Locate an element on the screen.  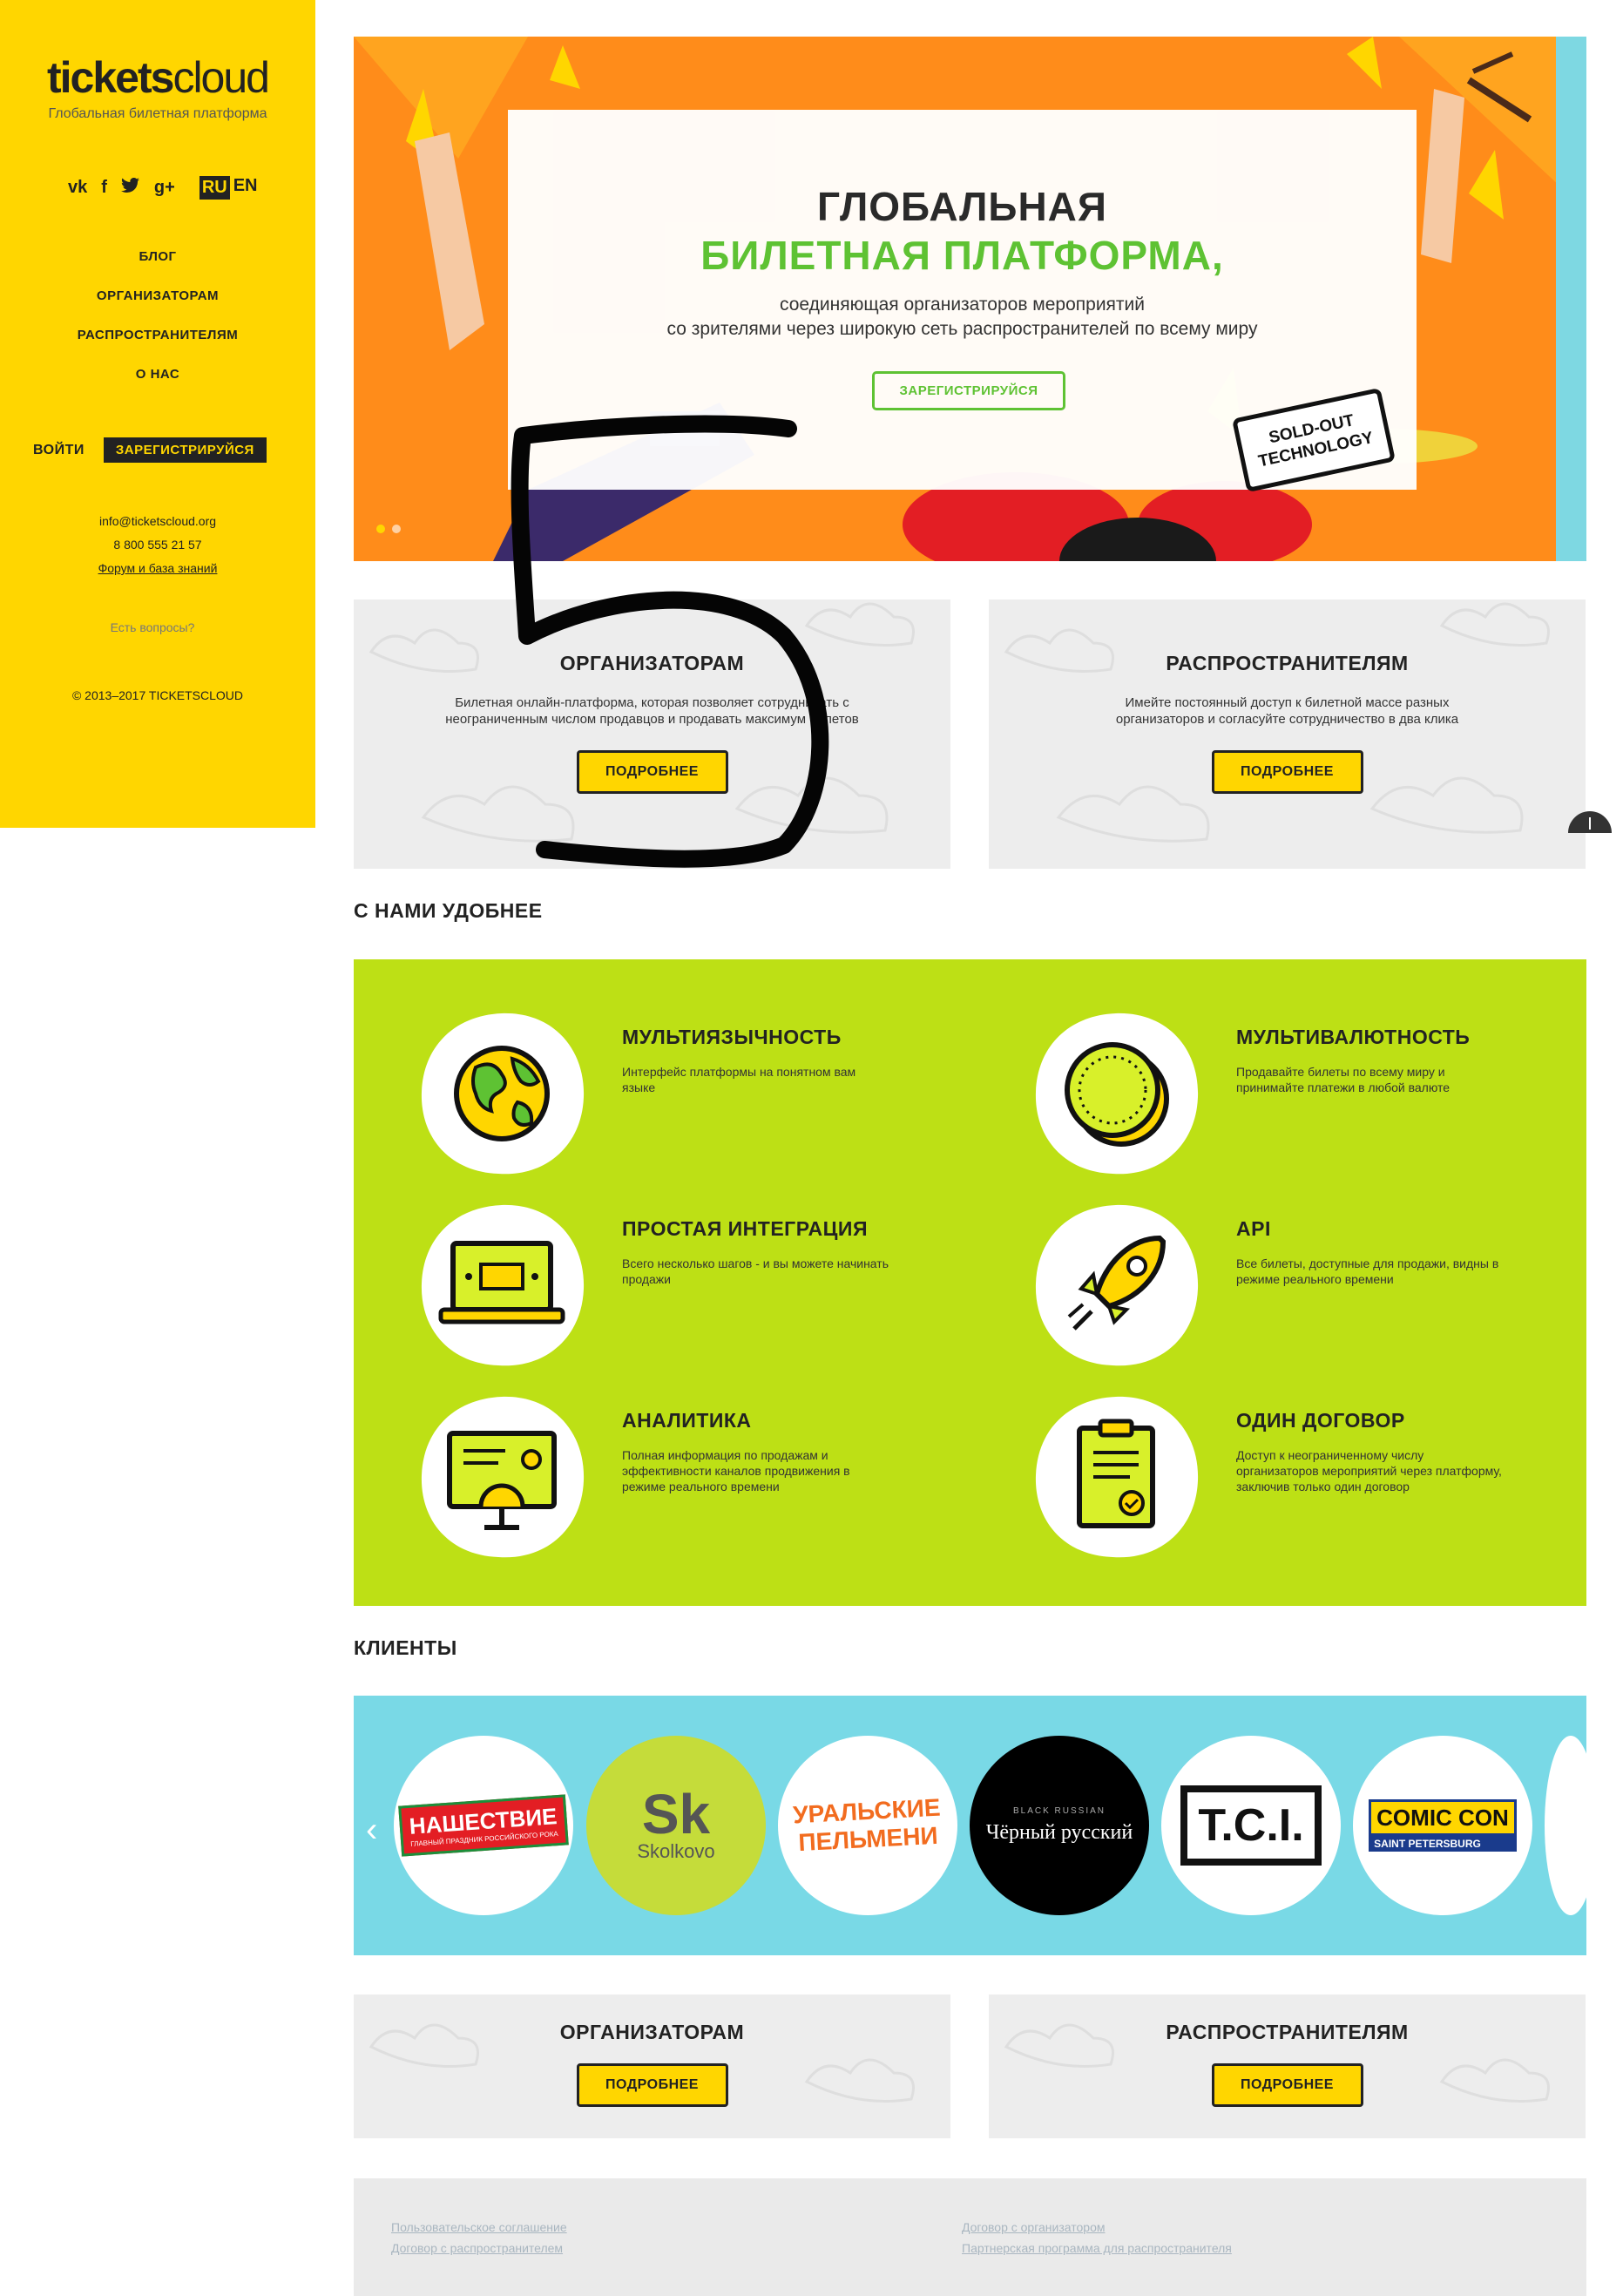
twitter-icon is located at coordinates (130, 188).